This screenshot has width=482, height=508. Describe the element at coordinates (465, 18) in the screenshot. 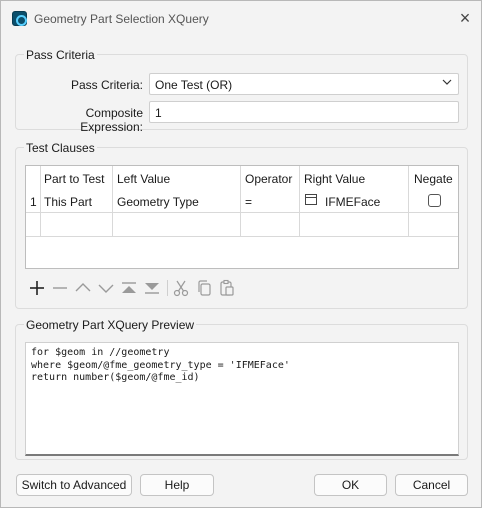

I see `close-icon: ×` at that location.